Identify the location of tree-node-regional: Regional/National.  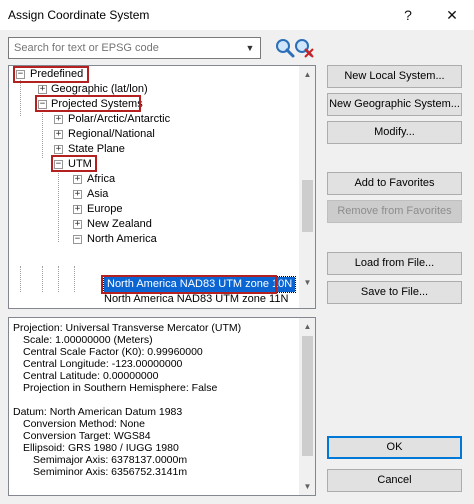
(111, 134).